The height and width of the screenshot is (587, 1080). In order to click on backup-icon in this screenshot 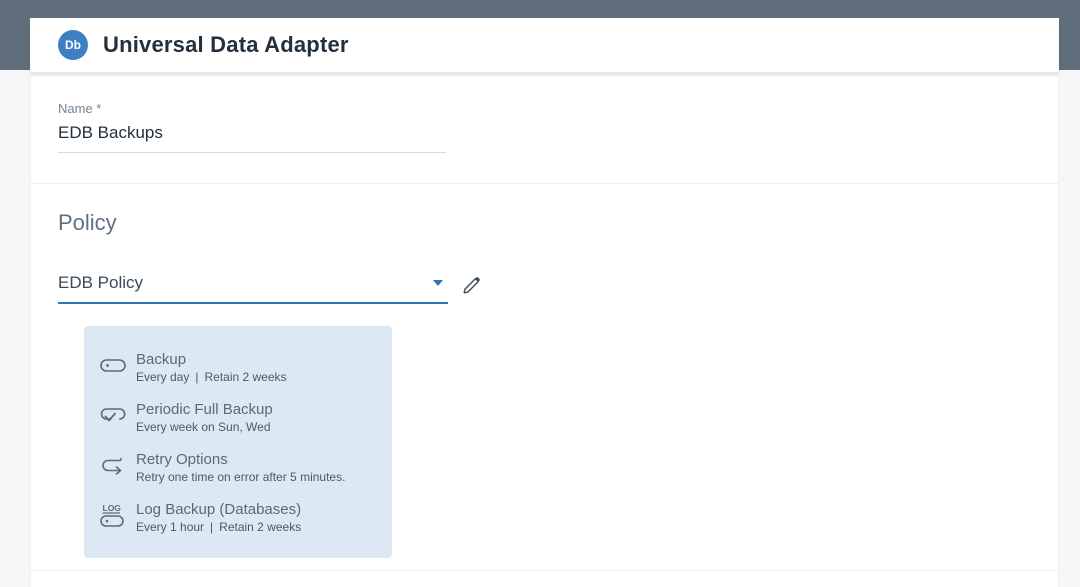, I will do `click(117, 365)`.